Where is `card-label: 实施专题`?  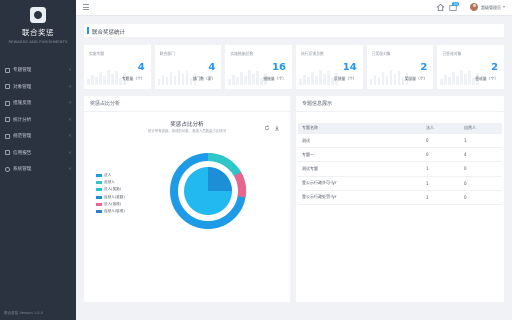
card-label: 实施专题 is located at coordinates (97, 53).